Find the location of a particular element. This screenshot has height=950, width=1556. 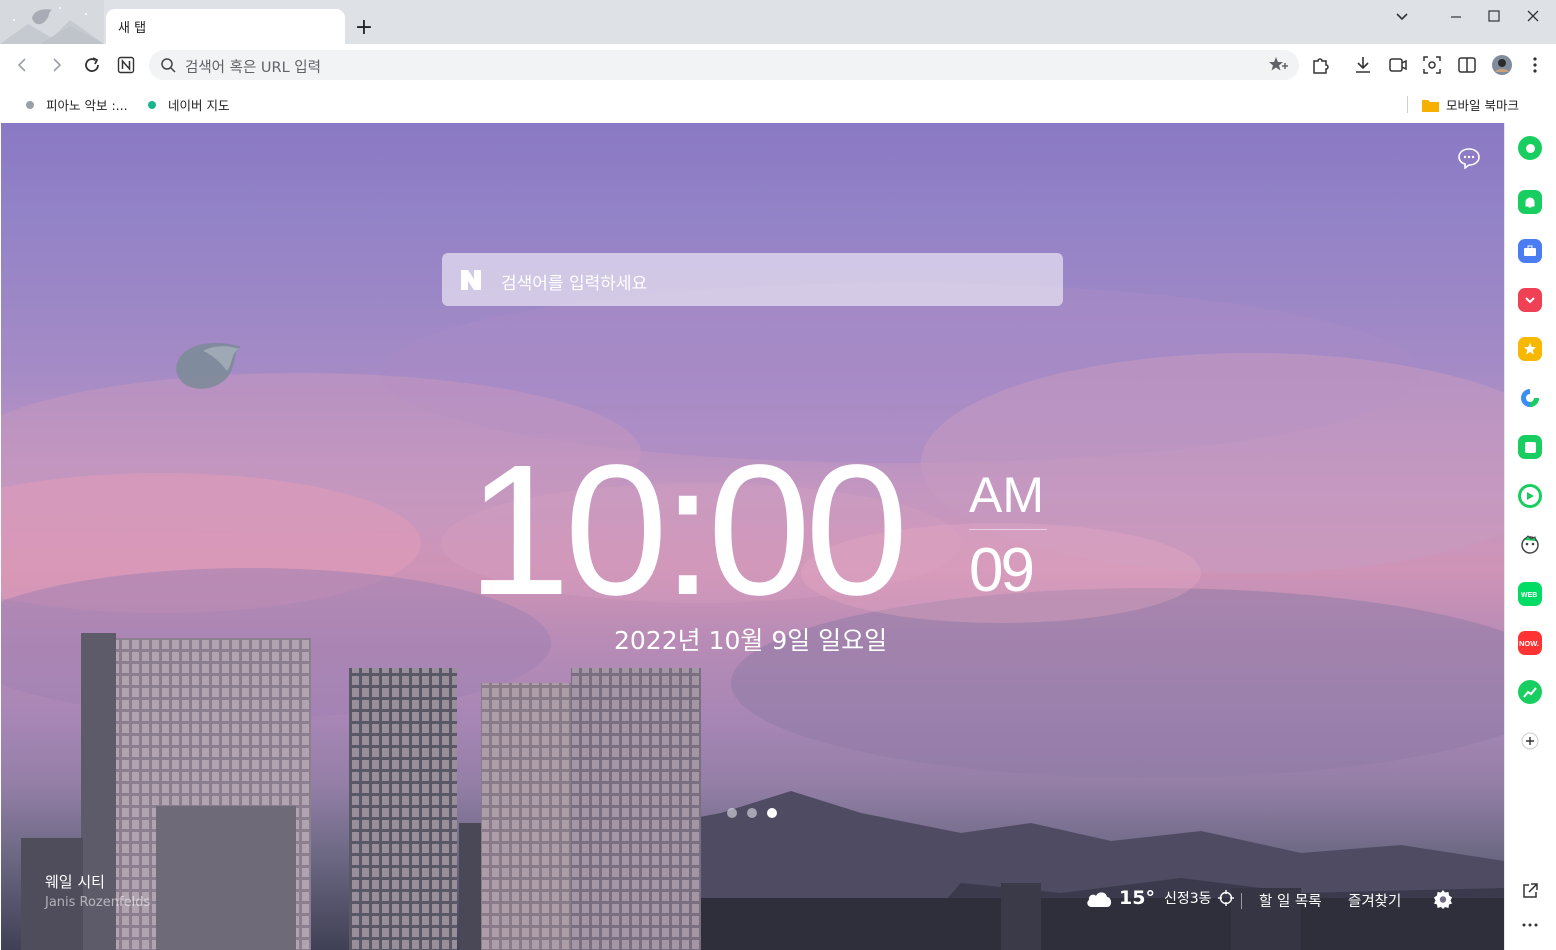

reload-icon is located at coordinates (92, 65).